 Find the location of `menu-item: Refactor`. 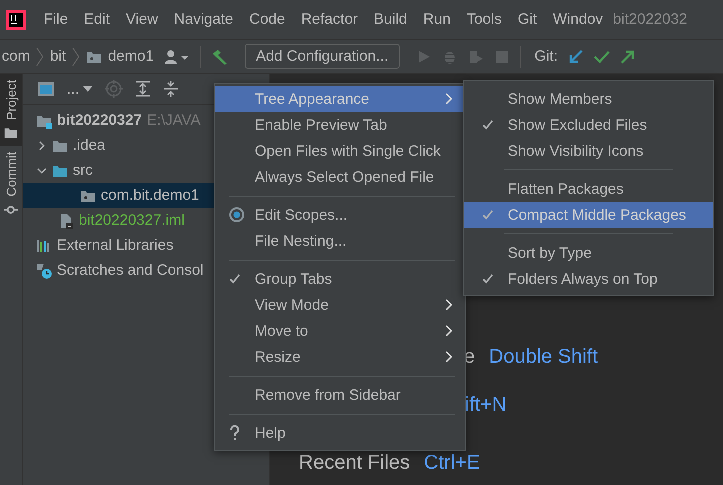

menu-item: Refactor is located at coordinates (329, 19).